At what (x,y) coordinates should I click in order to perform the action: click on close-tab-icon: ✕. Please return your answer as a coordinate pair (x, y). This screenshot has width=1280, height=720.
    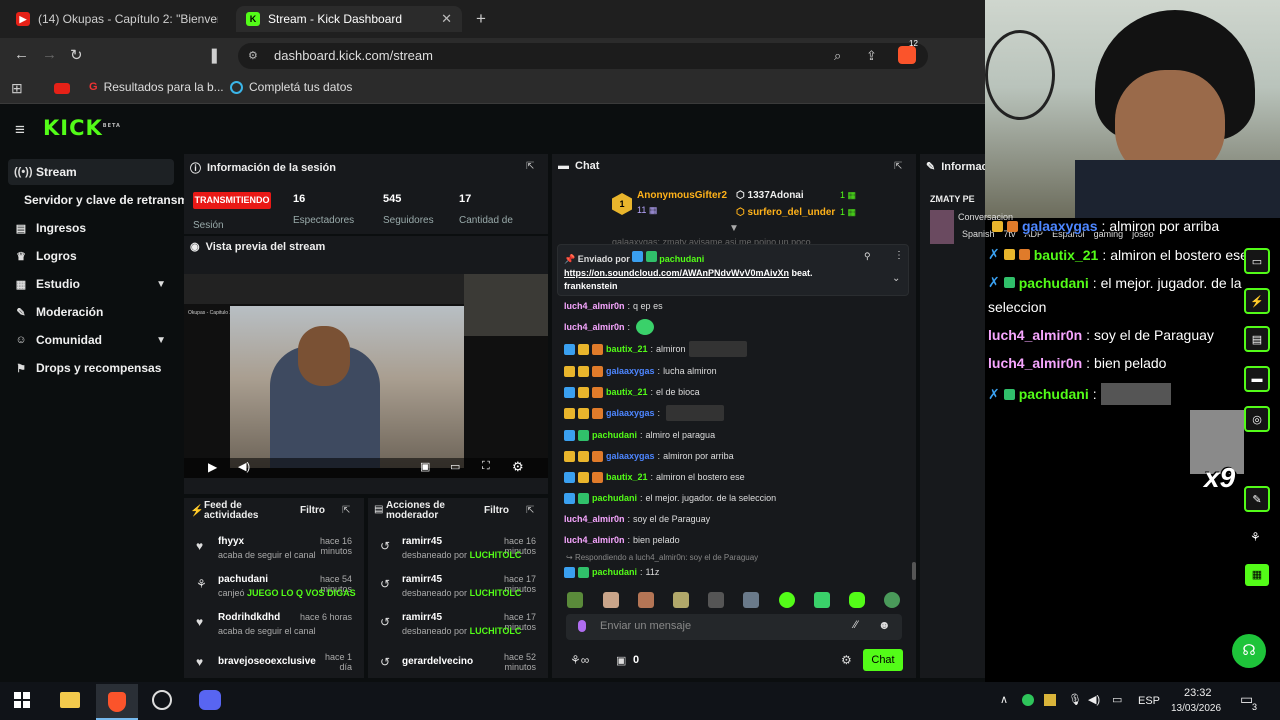
    Looking at the image, I should click on (446, 19).